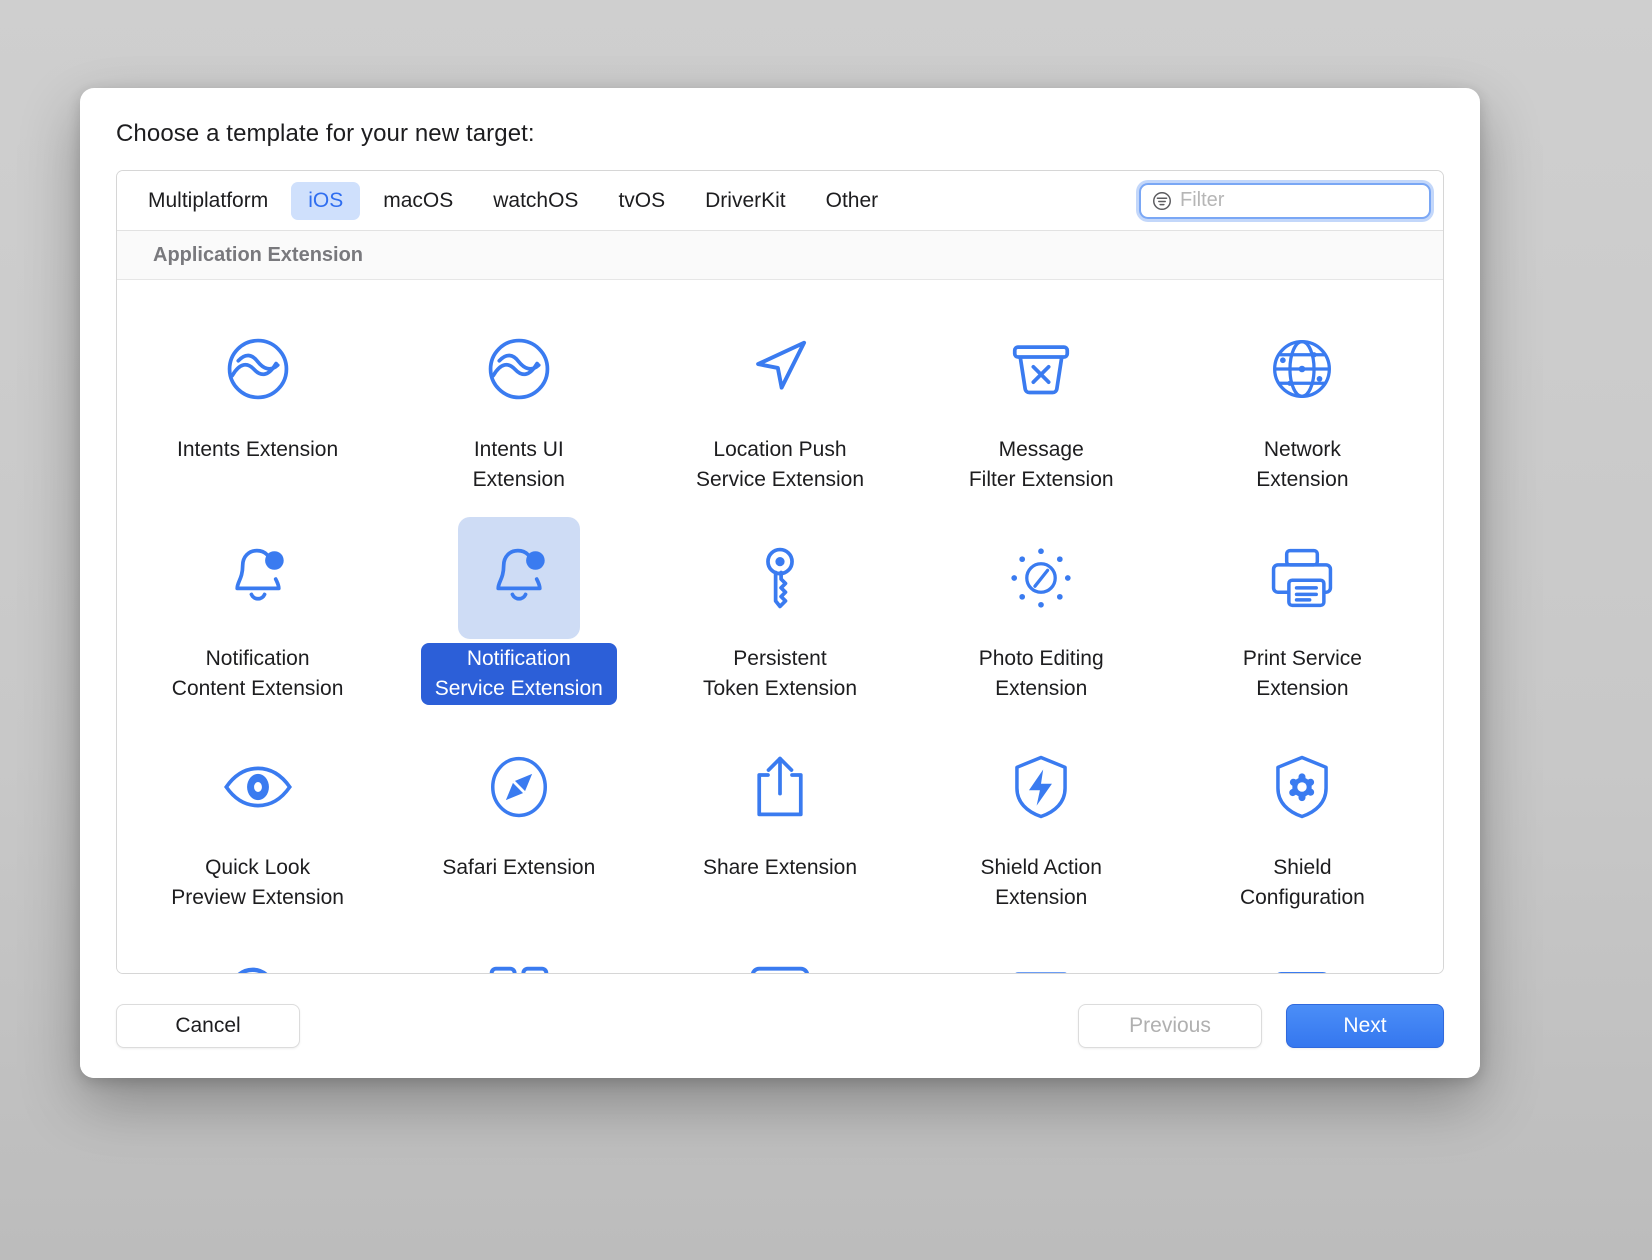 The image size is (1652, 1260). Describe the element at coordinates (326, 200) in the screenshot. I see `tab-ios: iOS` at that location.